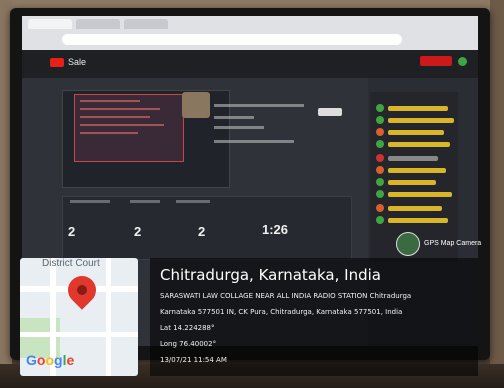 The height and width of the screenshot is (388, 504). Describe the element at coordinates (71, 263) in the screenshot. I see `map-place-label: District Court` at that location.